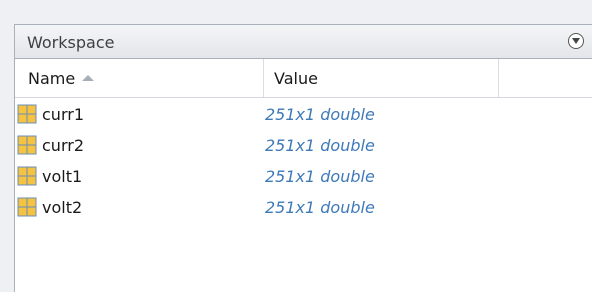 This screenshot has width=592, height=292. Describe the element at coordinates (296, 78) in the screenshot. I see `column-header-value-label: Value` at that location.